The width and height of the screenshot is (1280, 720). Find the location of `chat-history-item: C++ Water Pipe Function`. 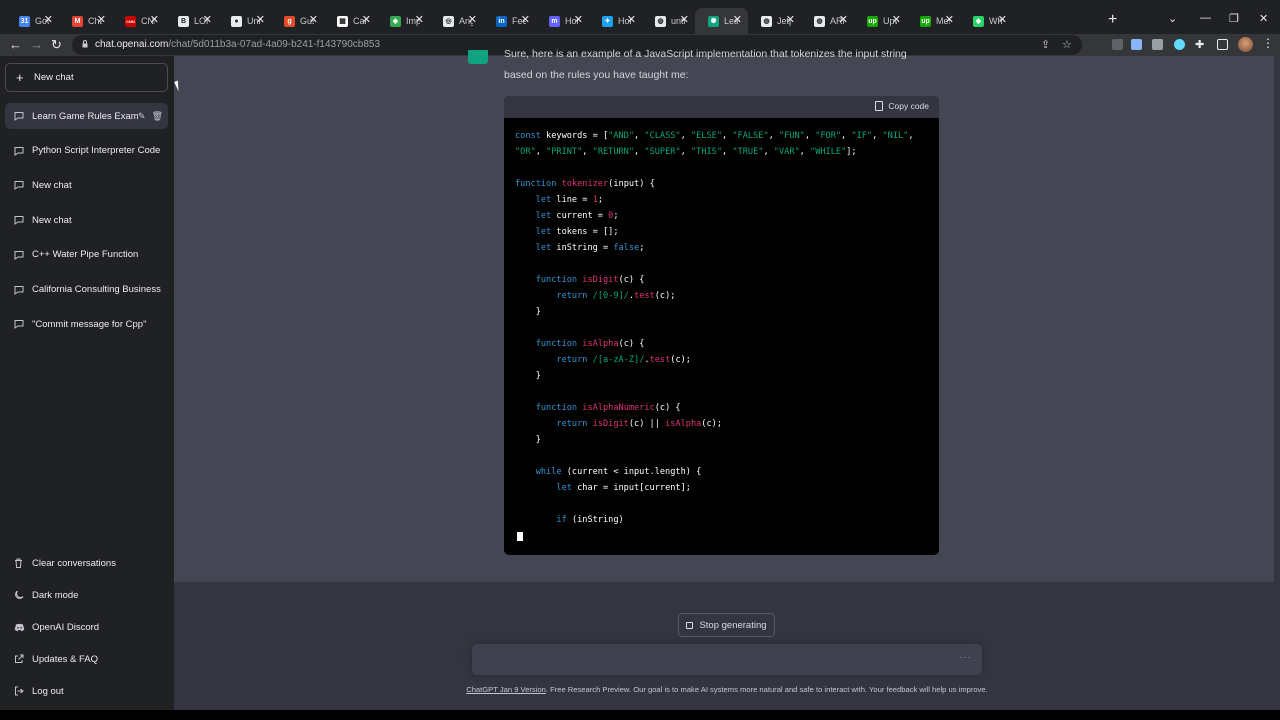

chat-history-item: C++ Water Pipe Function is located at coordinates (86, 255).